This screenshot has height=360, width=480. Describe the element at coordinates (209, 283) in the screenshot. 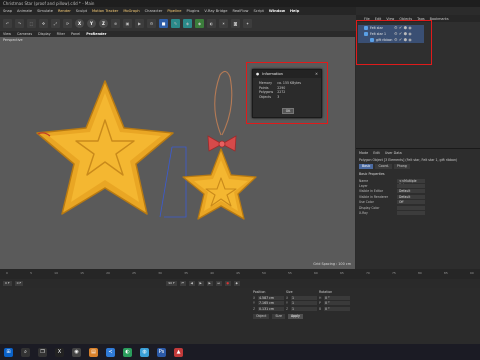

I see `step-forward-icon: ▶` at that location.